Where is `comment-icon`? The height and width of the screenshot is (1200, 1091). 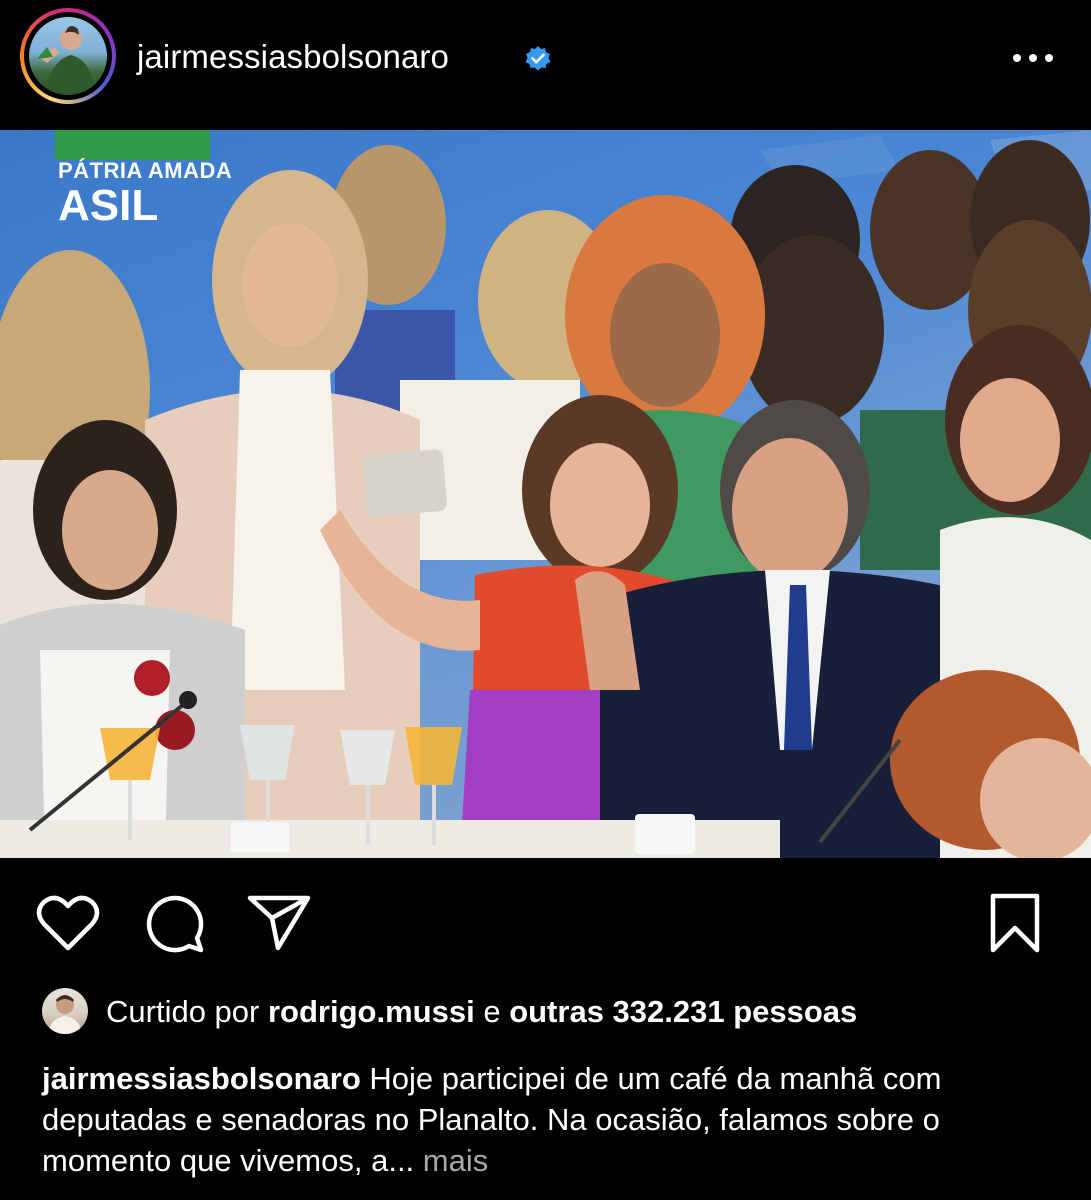 comment-icon is located at coordinates (175, 924).